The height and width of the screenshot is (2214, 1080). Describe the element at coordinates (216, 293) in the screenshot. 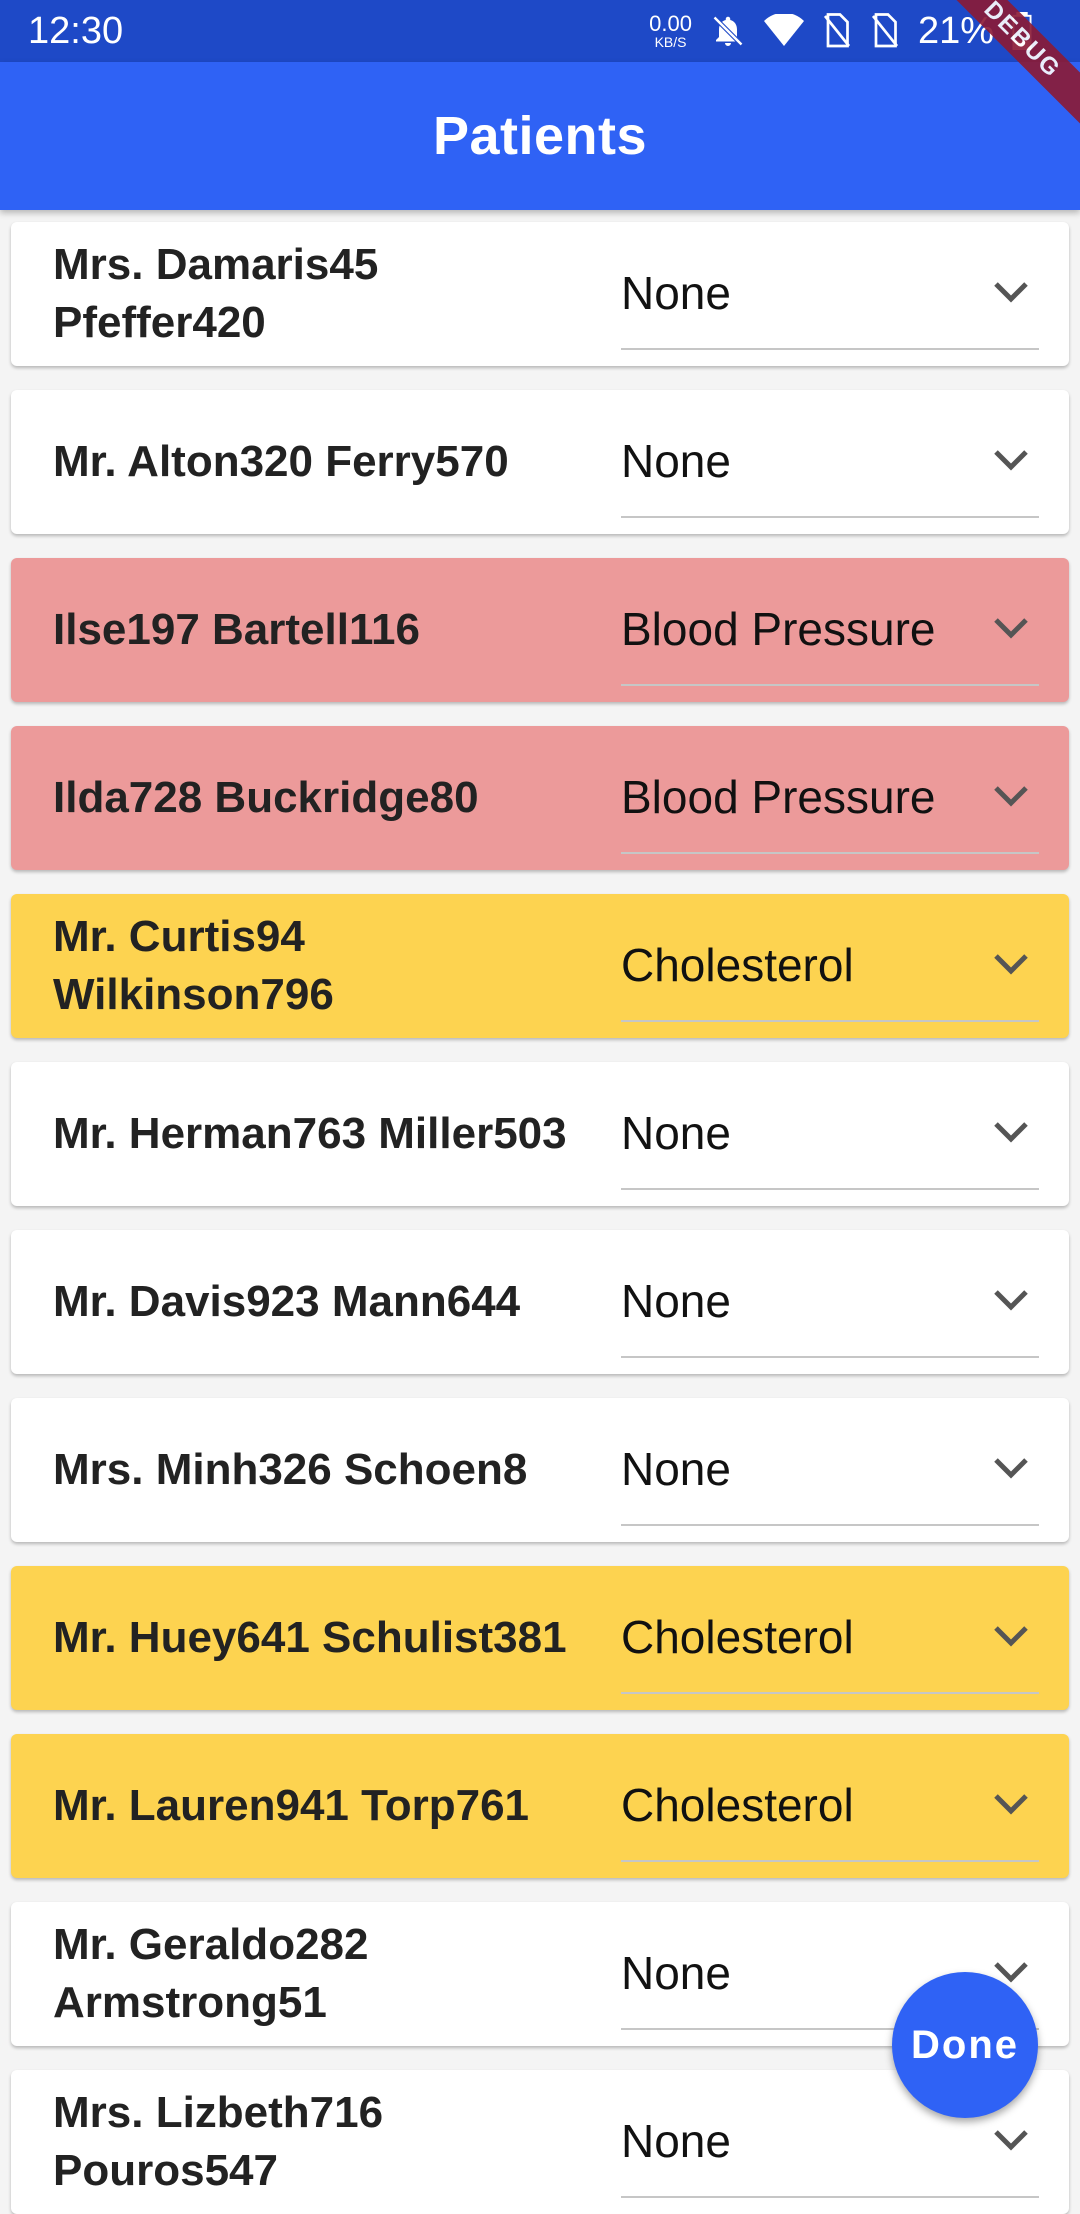

I see `patient-name: Mrs. Damaris45 Pfeffer420` at that location.